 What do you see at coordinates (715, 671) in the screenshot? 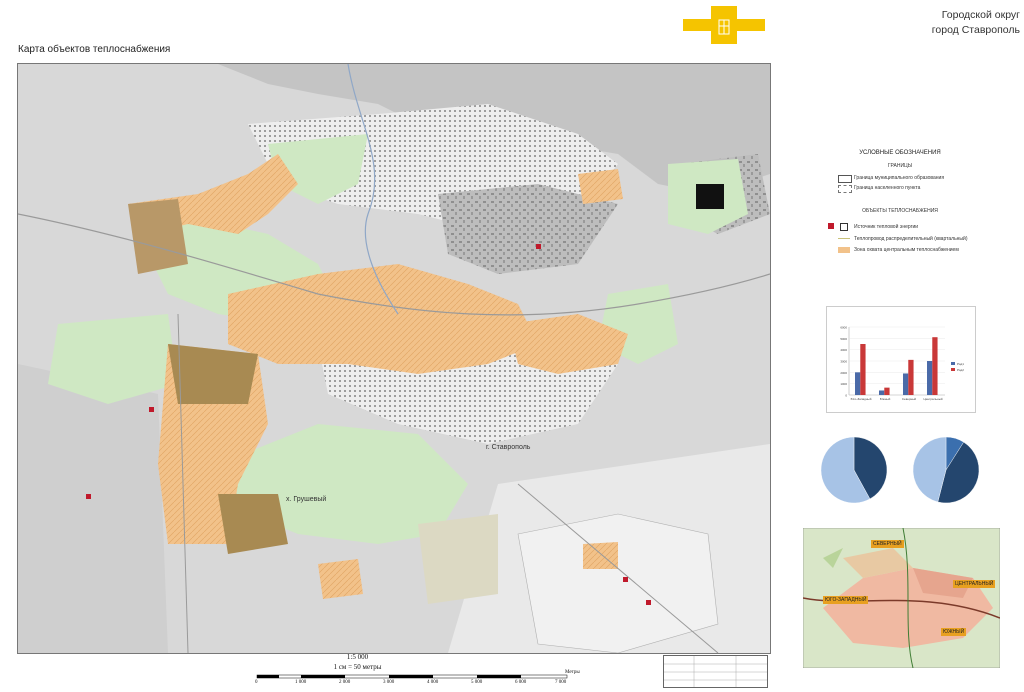
I see `title-block-stamp` at bounding box center [715, 671].